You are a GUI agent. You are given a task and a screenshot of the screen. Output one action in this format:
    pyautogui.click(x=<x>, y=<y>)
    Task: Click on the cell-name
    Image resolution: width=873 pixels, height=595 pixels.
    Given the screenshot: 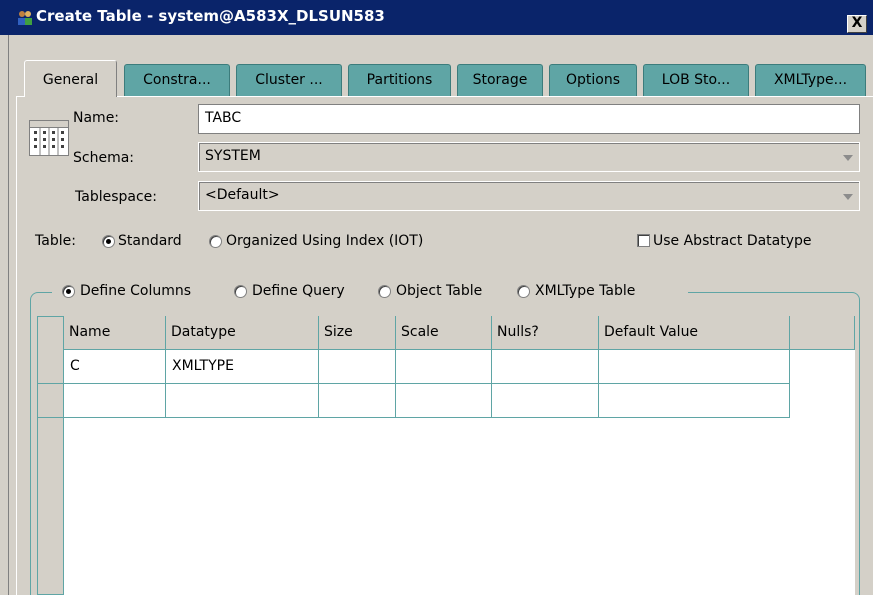 What is the action you would take?
    pyautogui.click(x=115, y=401)
    